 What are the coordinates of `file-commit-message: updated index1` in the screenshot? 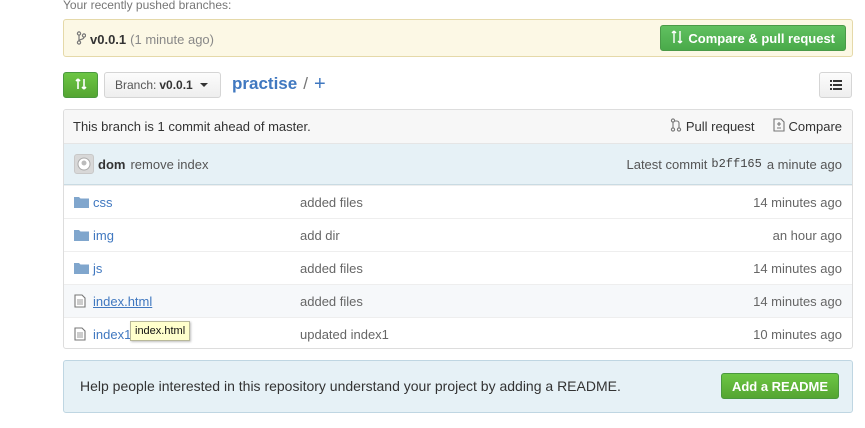 It's located at (344, 334).